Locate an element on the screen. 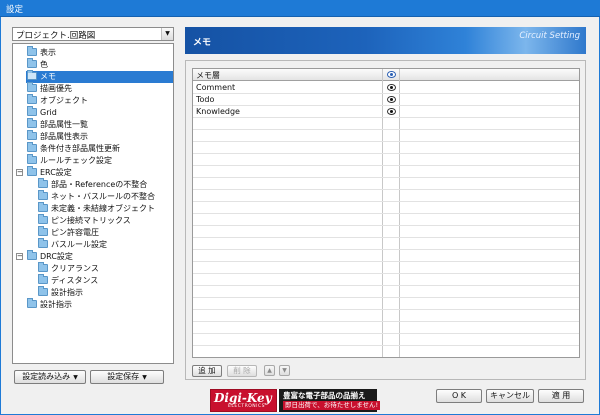  column-header-memo-layer: メモ層 is located at coordinates (208, 75).